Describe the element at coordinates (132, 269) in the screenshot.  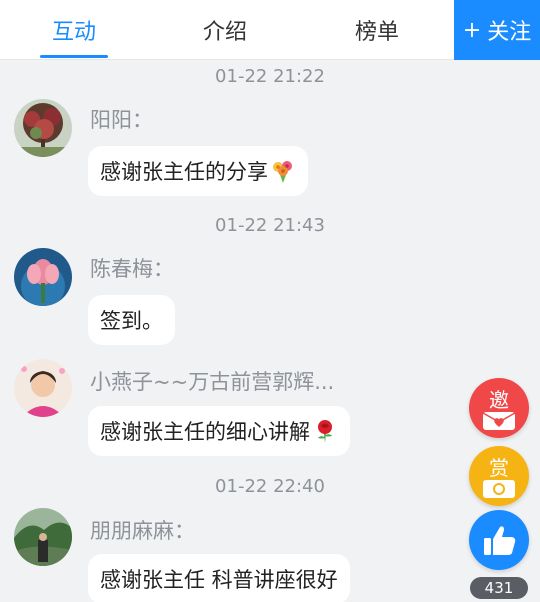
I see `sender-nickname: 陈春梅：` at that location.